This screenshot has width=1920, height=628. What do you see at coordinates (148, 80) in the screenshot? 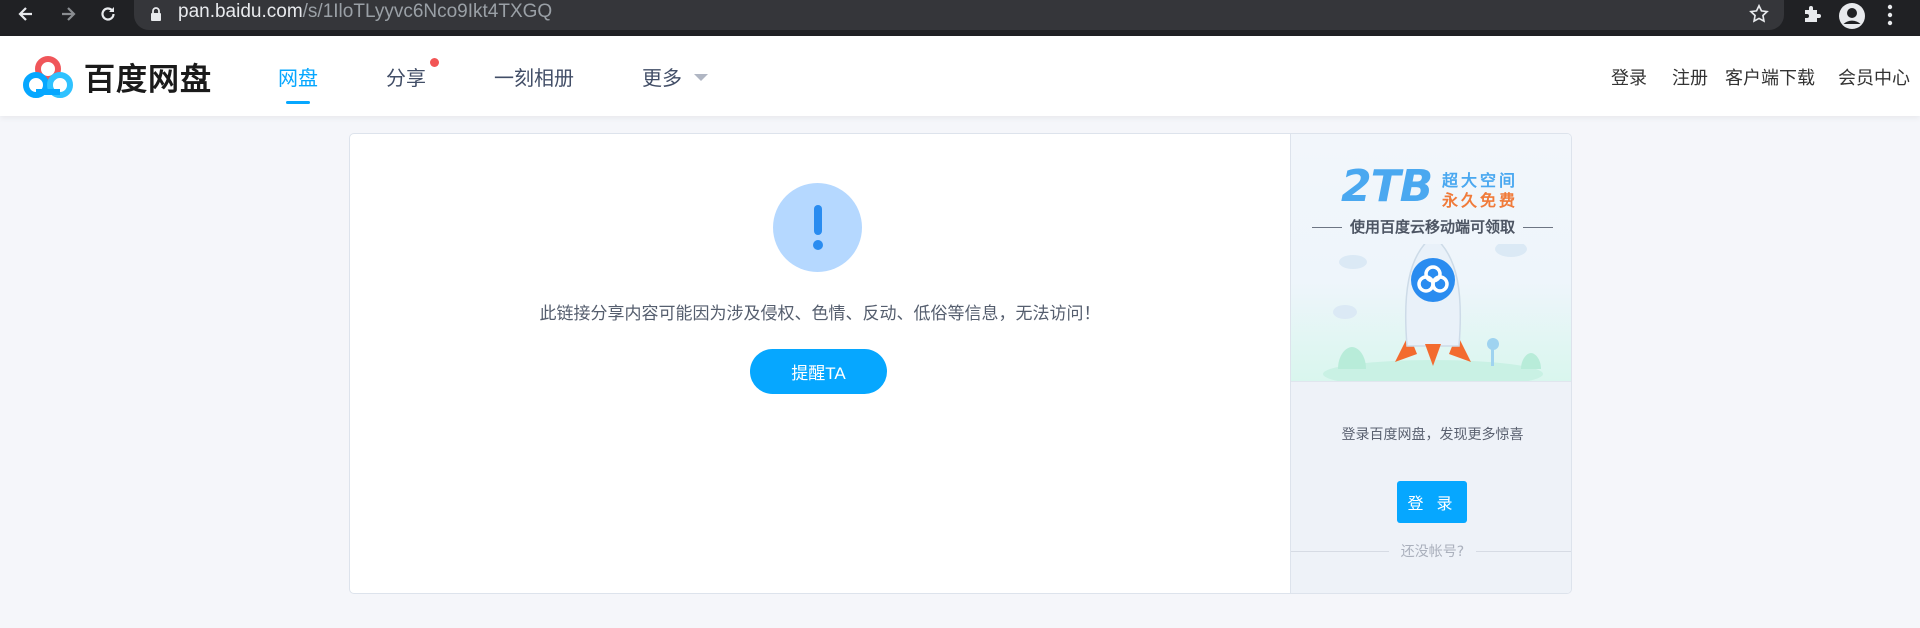
I see `logo-text: 百度网盘` at bounding box center [148, 80].